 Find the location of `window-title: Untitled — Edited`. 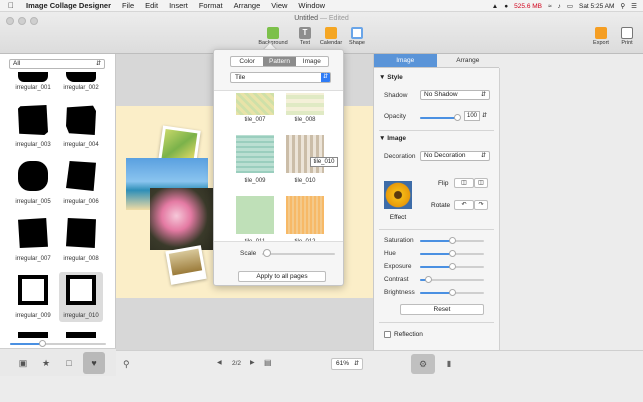

window-title: Untitled — Edited is located at coordinates (321, 18).